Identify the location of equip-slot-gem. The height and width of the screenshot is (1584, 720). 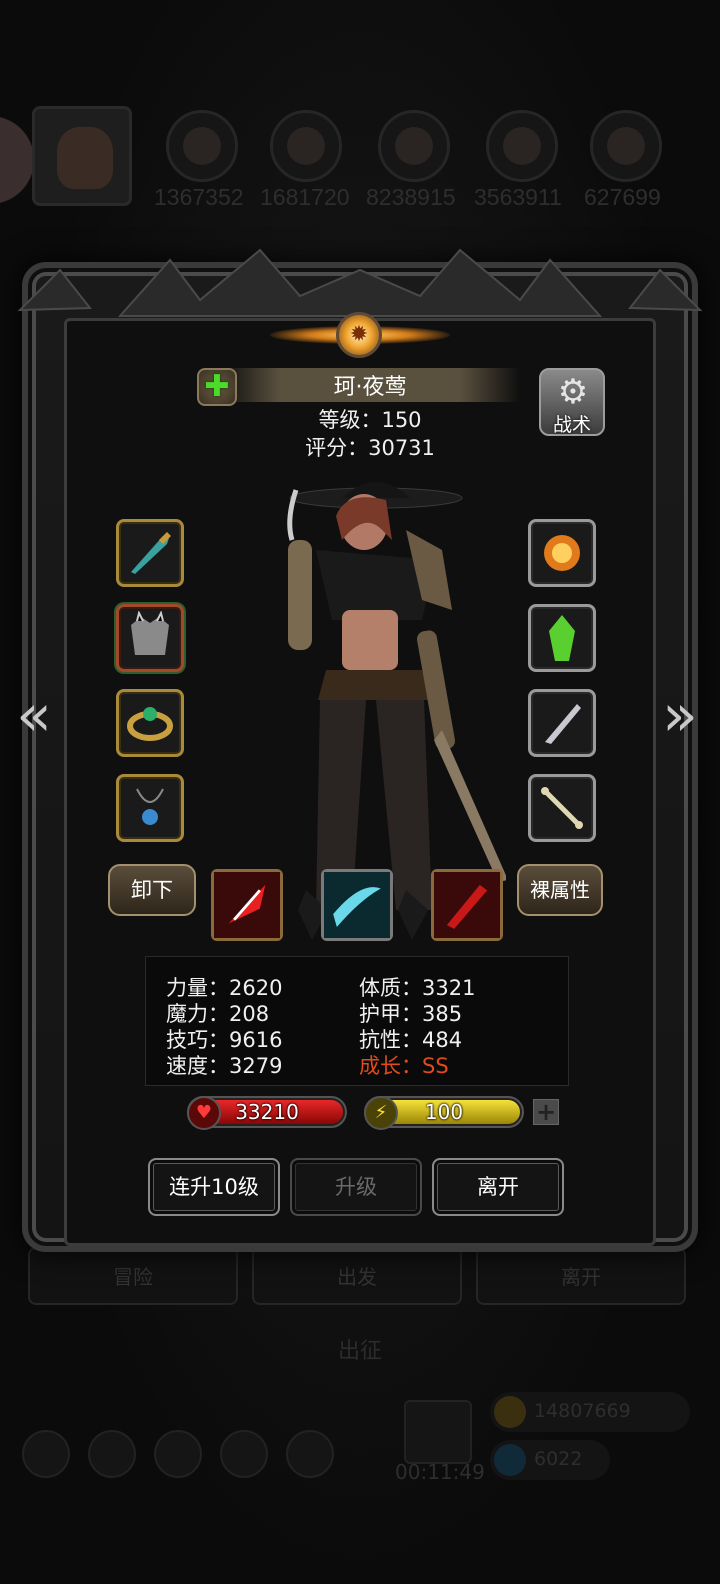
(562, 638).